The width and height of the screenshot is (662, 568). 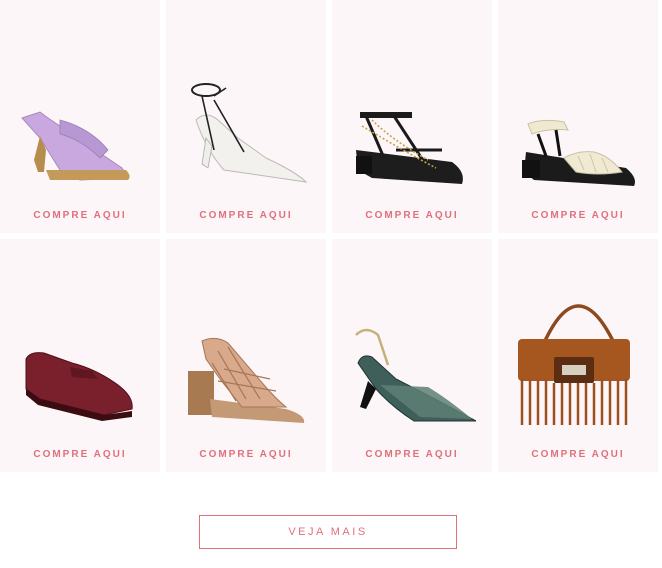 What do you see at coordinates (246, 100) in the screenshot?
I see `white-pointed-ankle-strap-pump-icon` at bounding box center [246, 100].